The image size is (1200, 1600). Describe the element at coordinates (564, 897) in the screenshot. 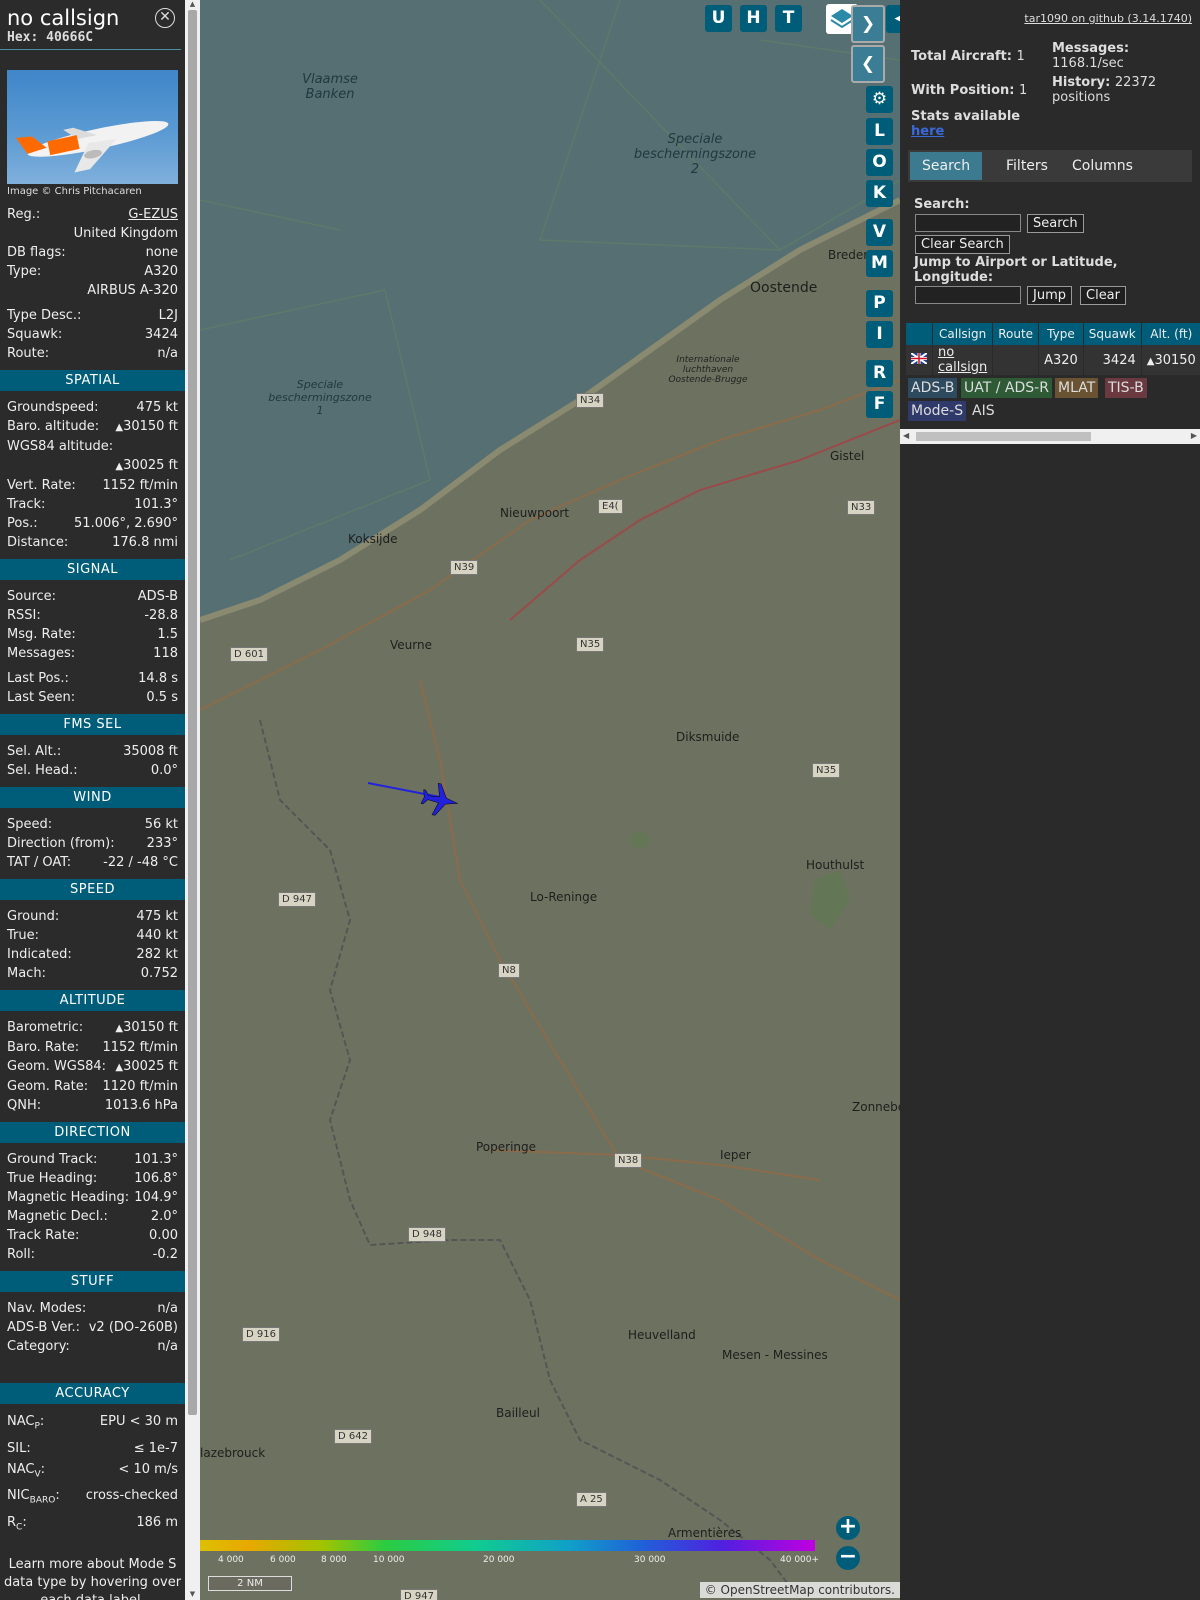

I see `town-loreninge: Lo-Reninge` at that location.